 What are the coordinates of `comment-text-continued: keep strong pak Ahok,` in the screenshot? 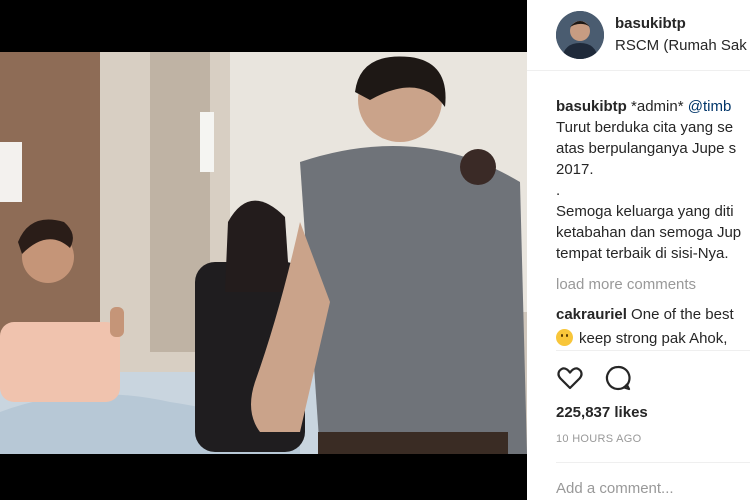 It's located at (653, 338).